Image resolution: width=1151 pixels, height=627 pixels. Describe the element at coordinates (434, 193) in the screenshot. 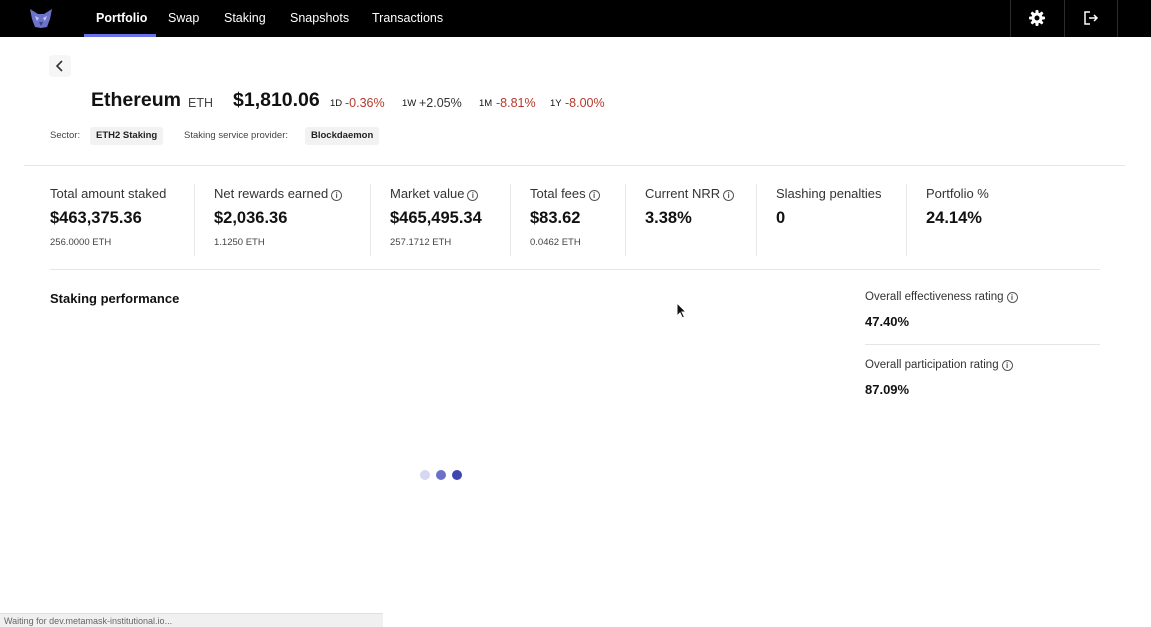

I see `stat-label: Market value i` at that location.